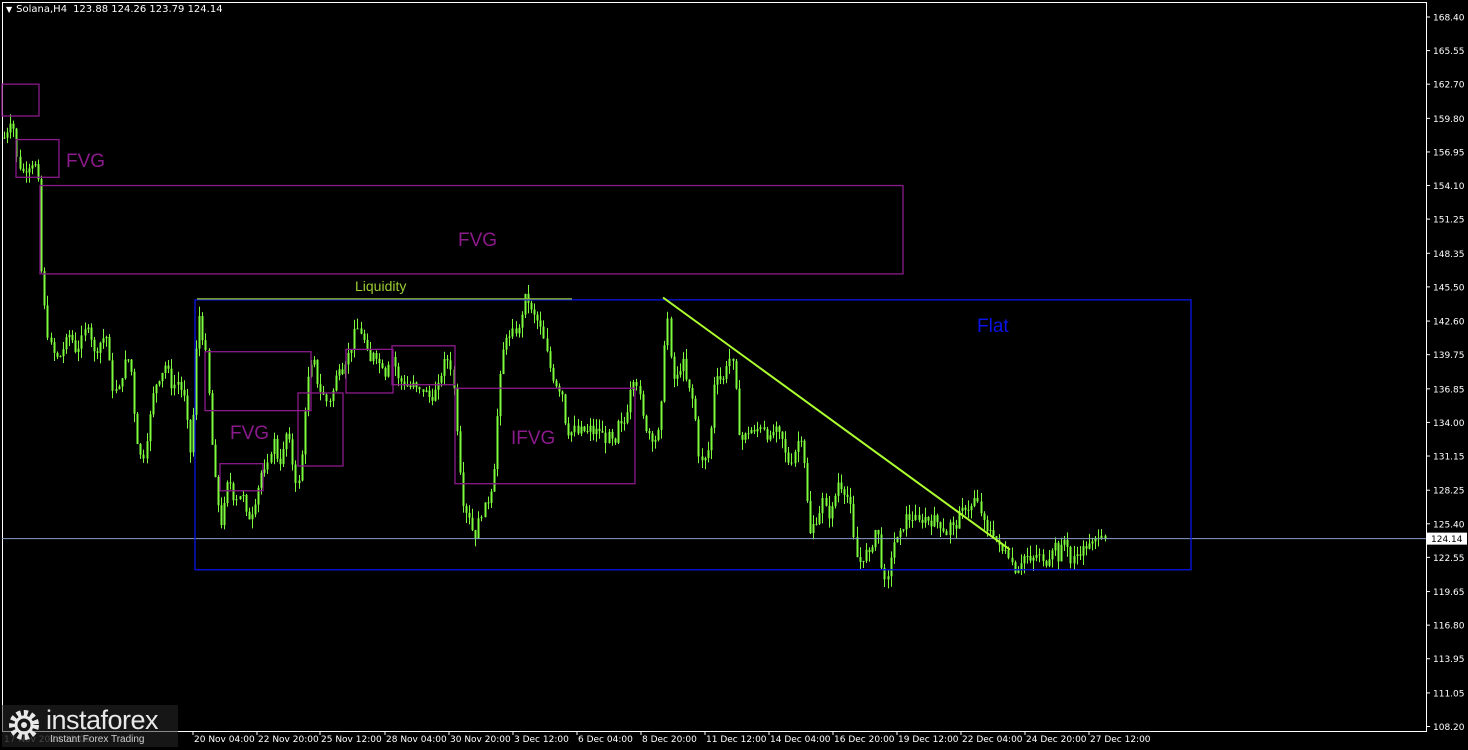 The height and width of the screenshot is (750, 1468). I want to click on dropdown-triangle-icon: ▼, so click(9, 9).